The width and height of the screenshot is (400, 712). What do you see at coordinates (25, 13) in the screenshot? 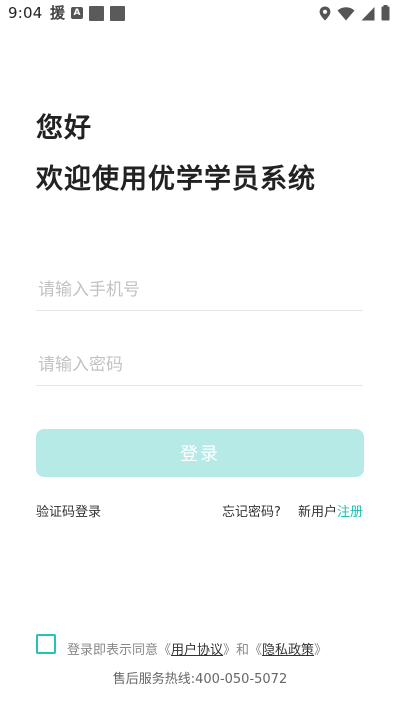
I see `status-time: 9:04` at bounding box center [25, 13].